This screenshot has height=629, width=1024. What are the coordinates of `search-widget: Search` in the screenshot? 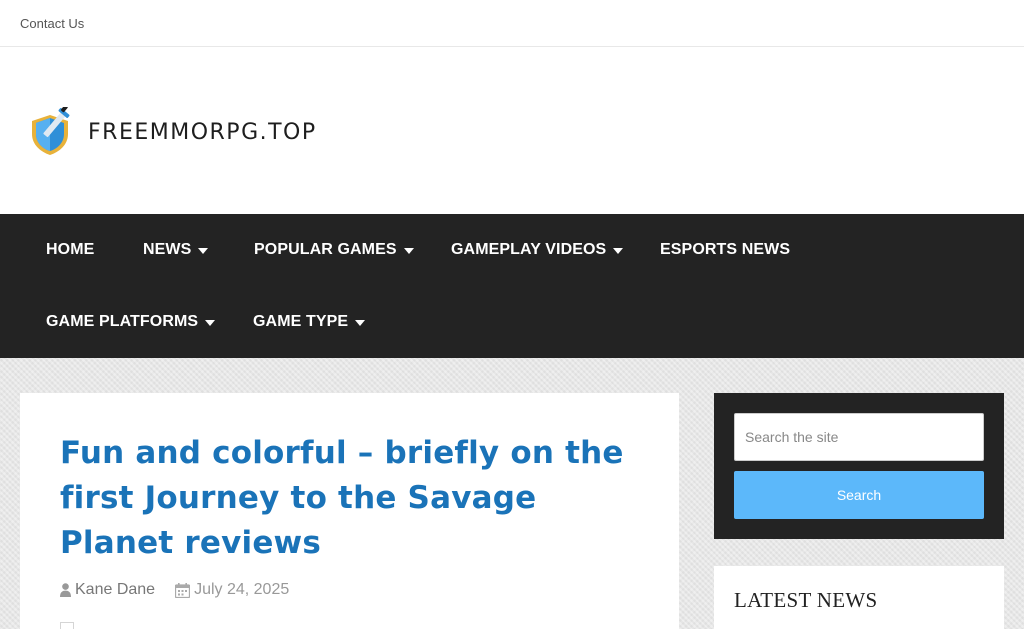 It's located at (859, 466).